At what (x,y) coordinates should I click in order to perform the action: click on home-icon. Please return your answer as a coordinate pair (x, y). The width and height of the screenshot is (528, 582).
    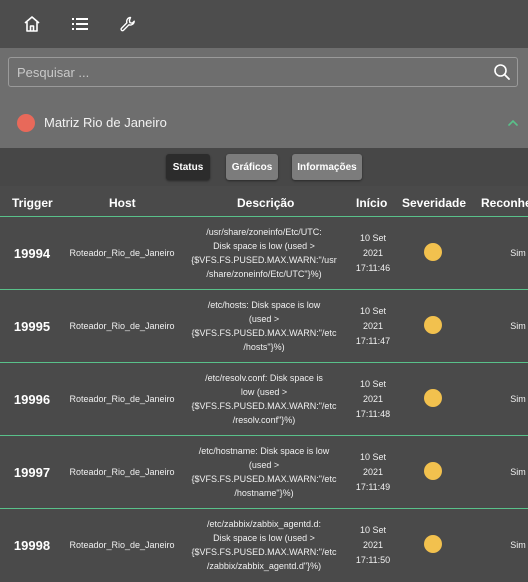
    Looking at the image, I should click on (32, 24).